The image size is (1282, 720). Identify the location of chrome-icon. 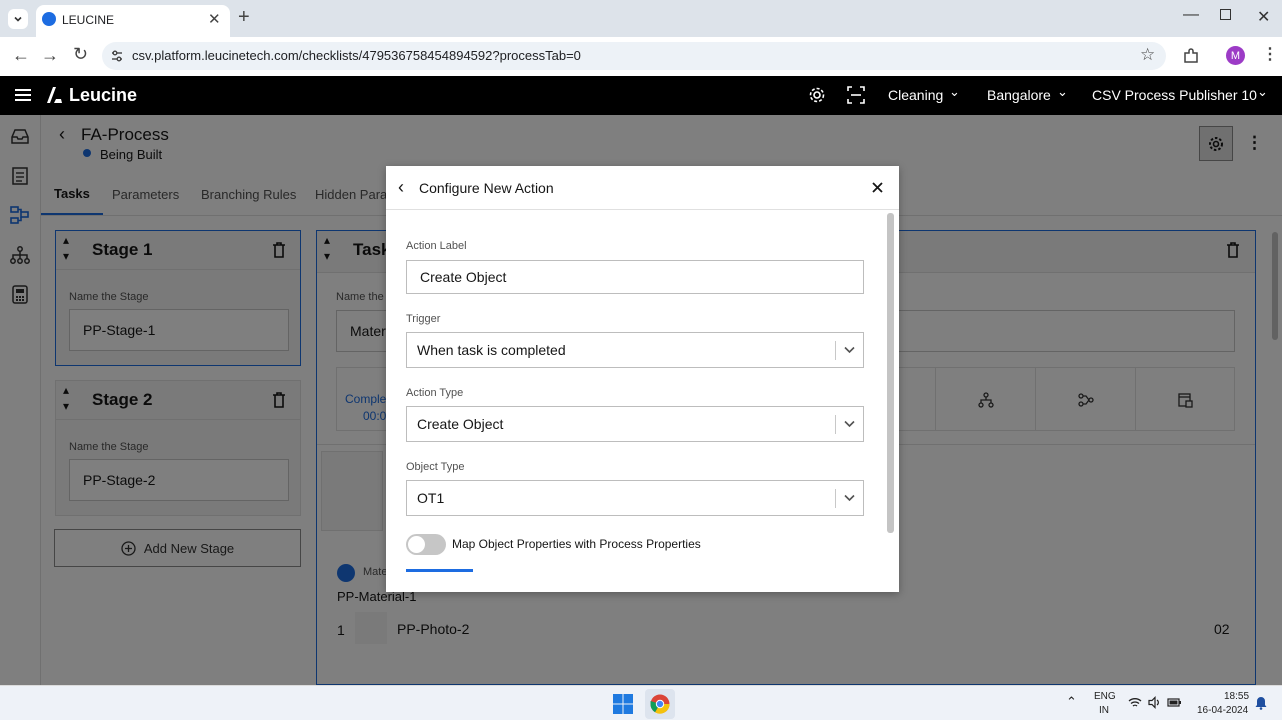
(660, 704).